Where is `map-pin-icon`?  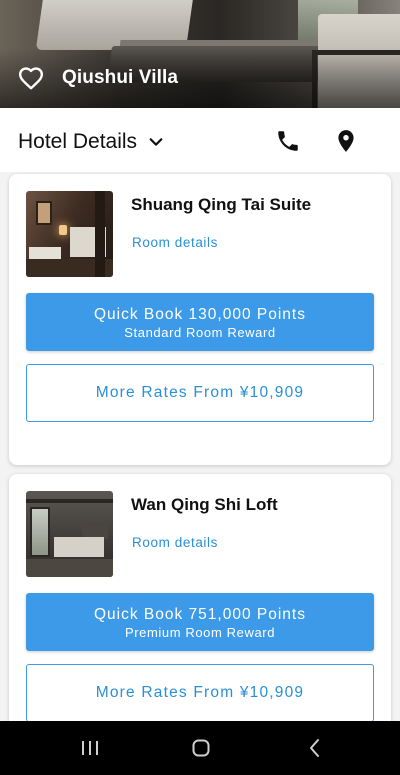
map-pin-icon is located at coordinates (346, 141).